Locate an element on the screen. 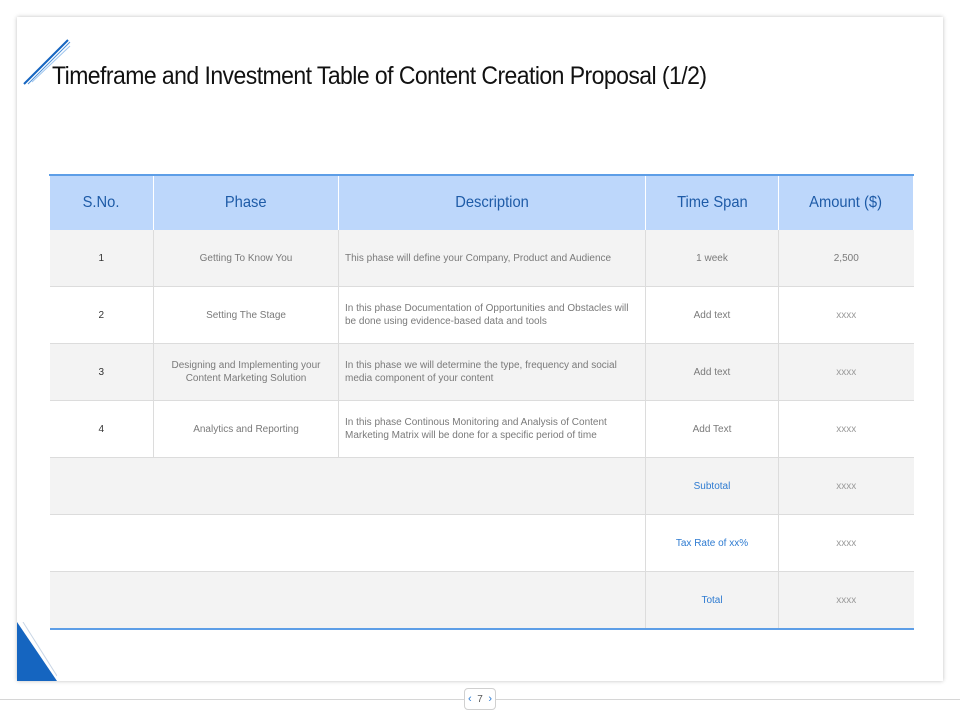 This screenshot has width=960, height=720. cell-sno: 4 is located at coordinates (101, 429).